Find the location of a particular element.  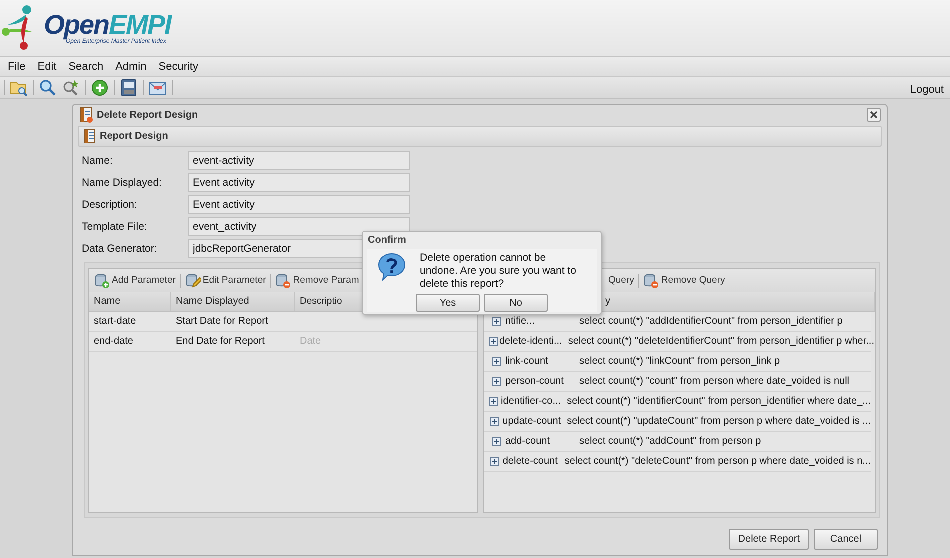

text-field: event_activity is located at coordinates (299, 226).